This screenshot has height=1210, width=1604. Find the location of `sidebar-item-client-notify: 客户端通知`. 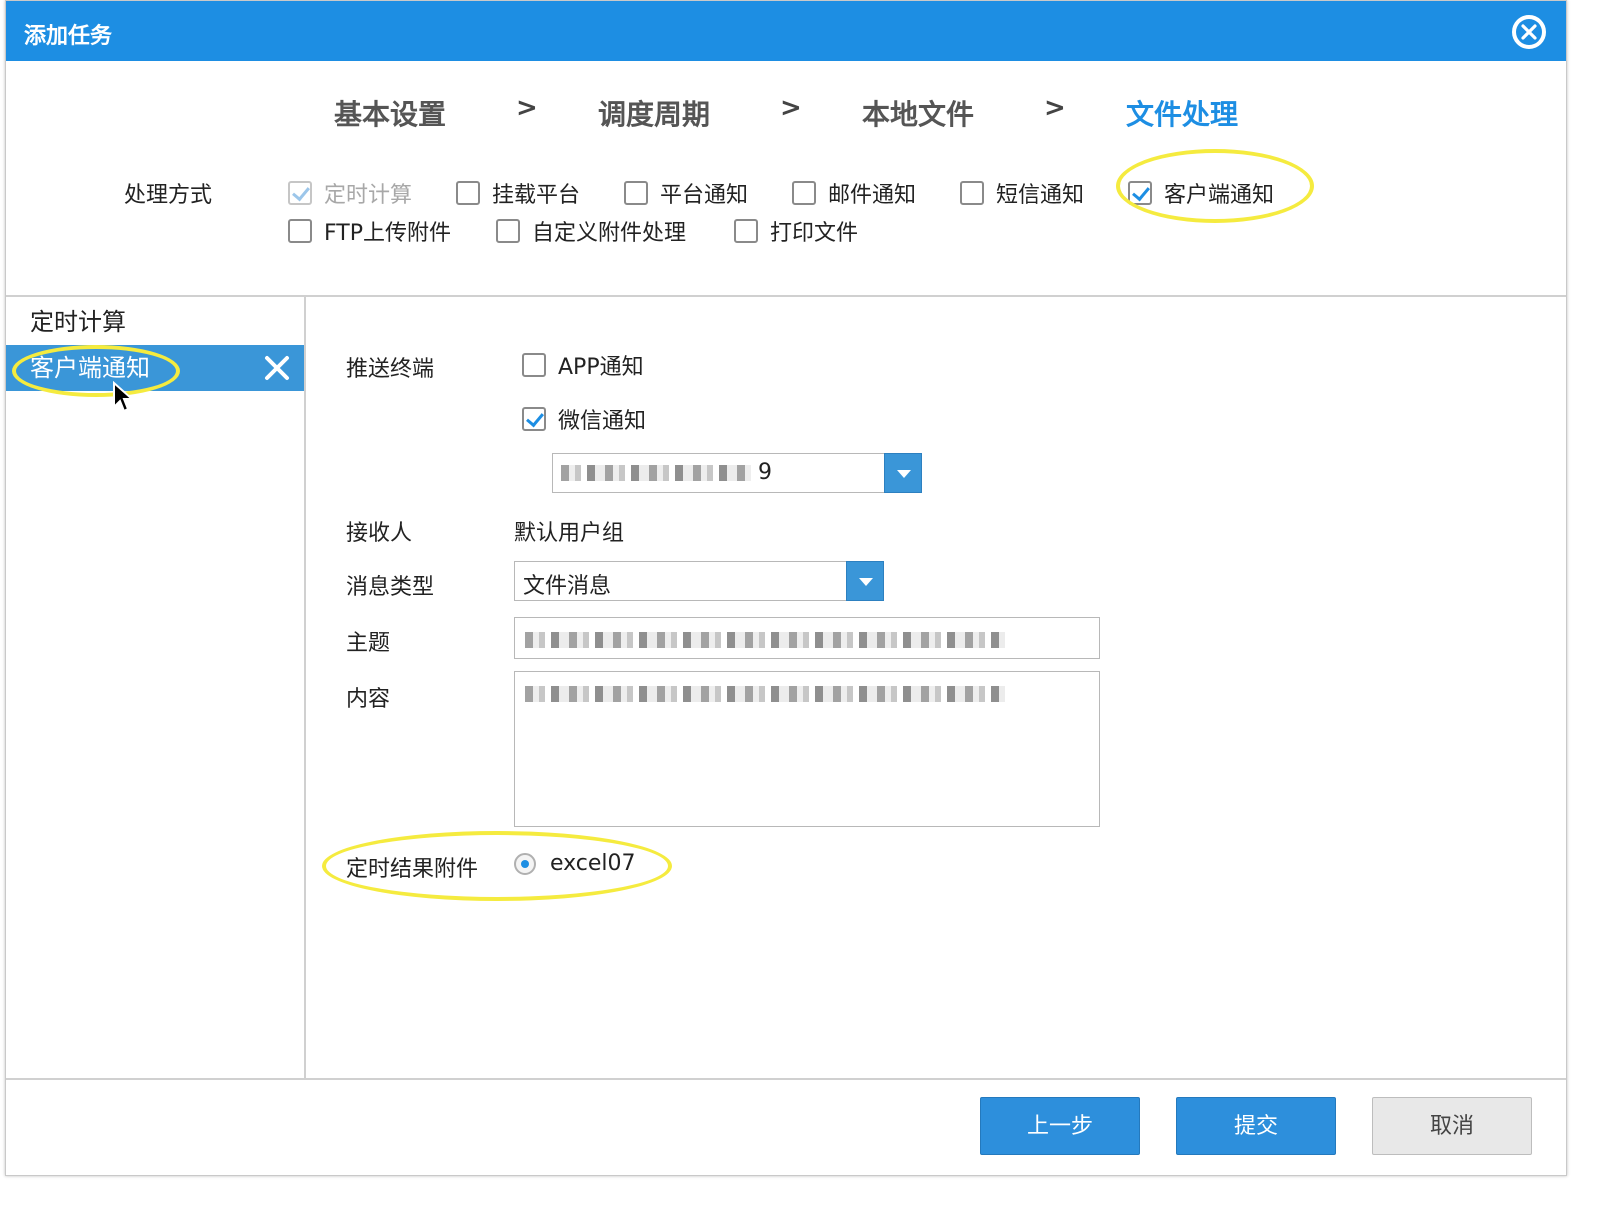

sidebar-item-client-notify: 客户端通知 is located at coordinates (155, 368).